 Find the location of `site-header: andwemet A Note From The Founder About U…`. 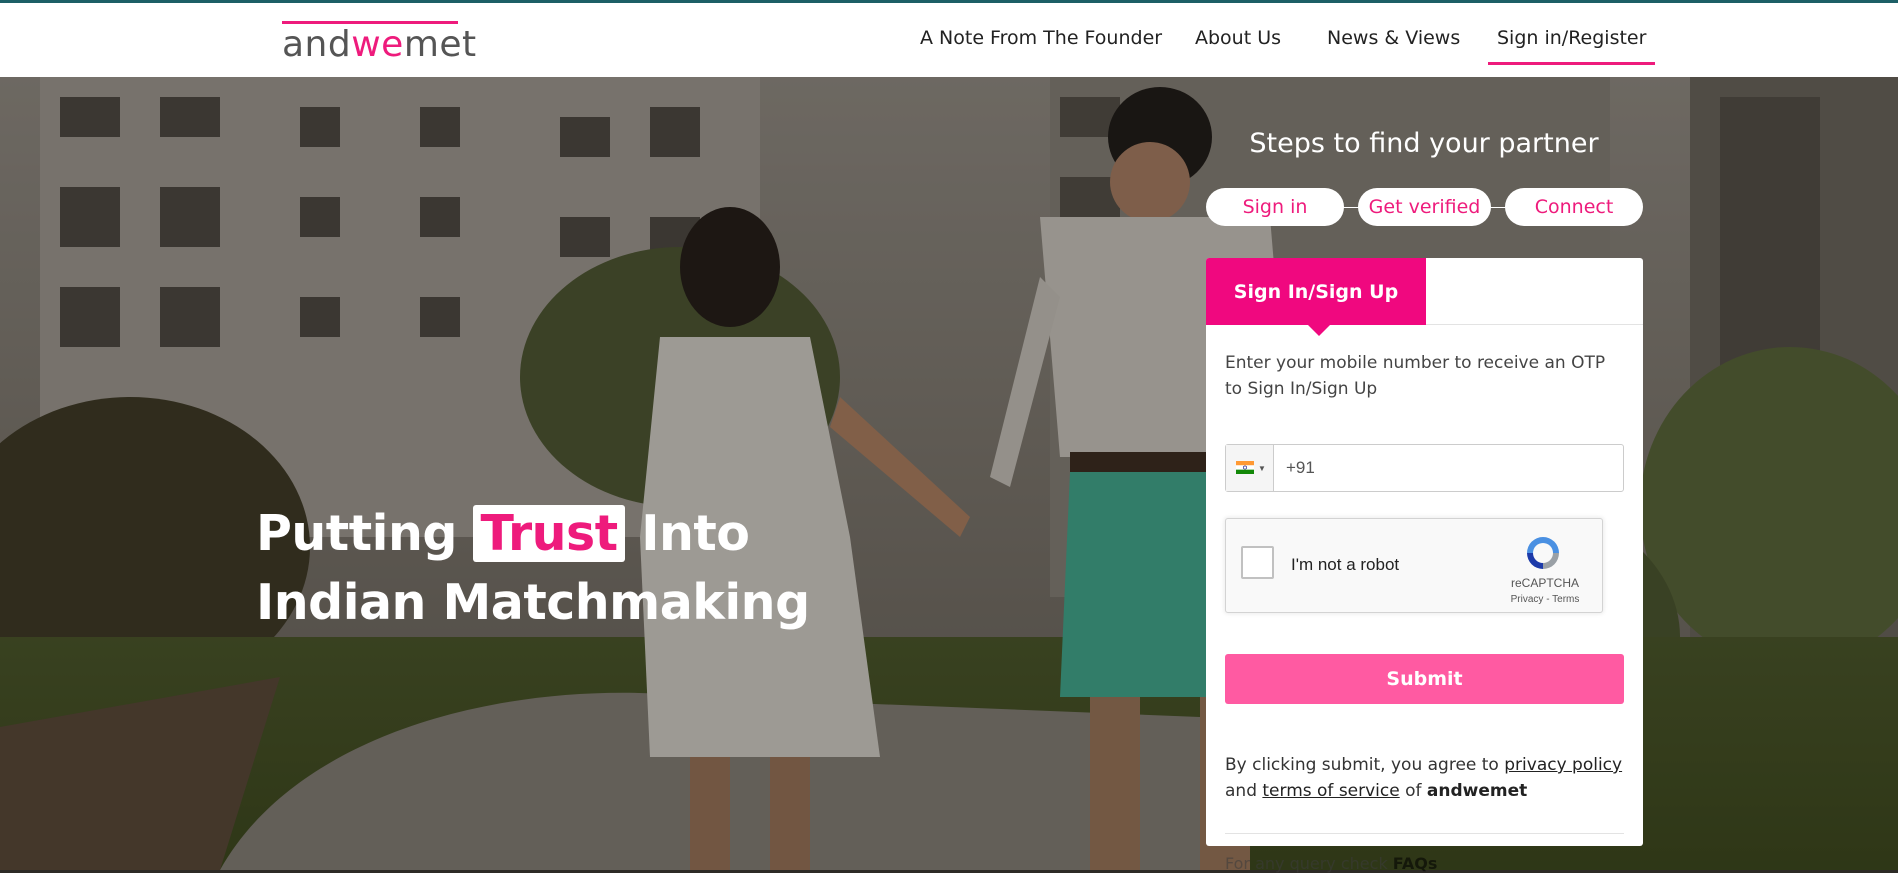

site-header: andwemet A Note From The Founder About U… is located at coordinates (949, 40).